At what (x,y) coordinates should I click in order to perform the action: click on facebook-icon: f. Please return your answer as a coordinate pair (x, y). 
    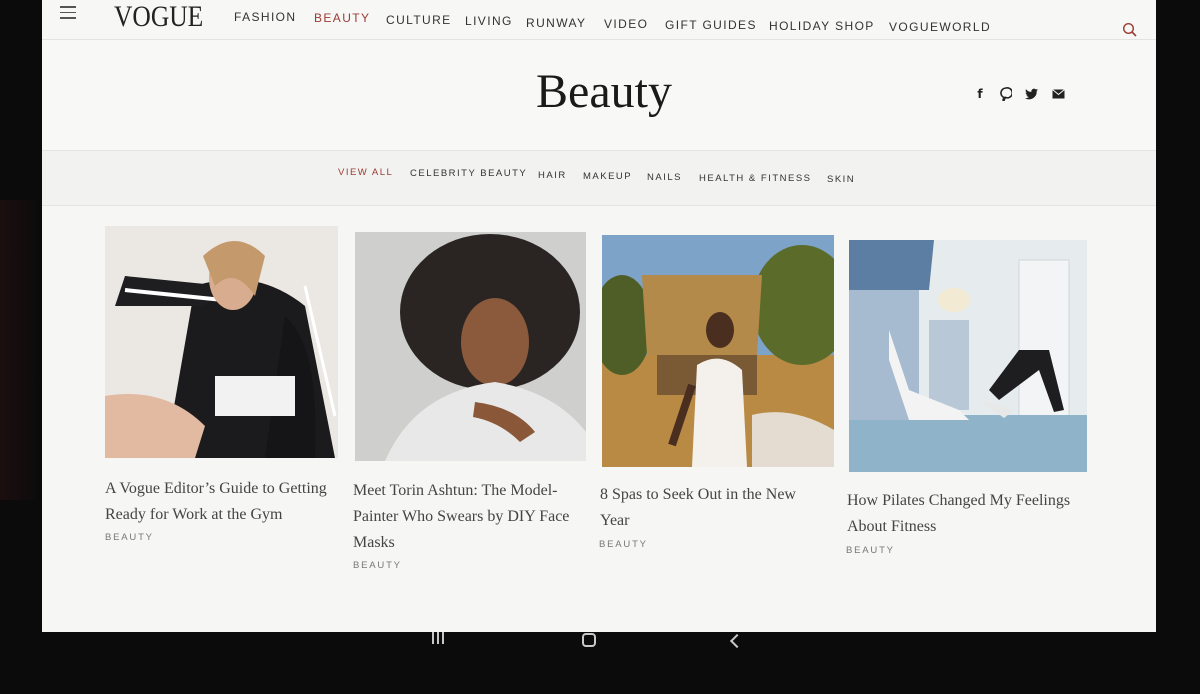
    Looking at the image, I should click on (980, 94).